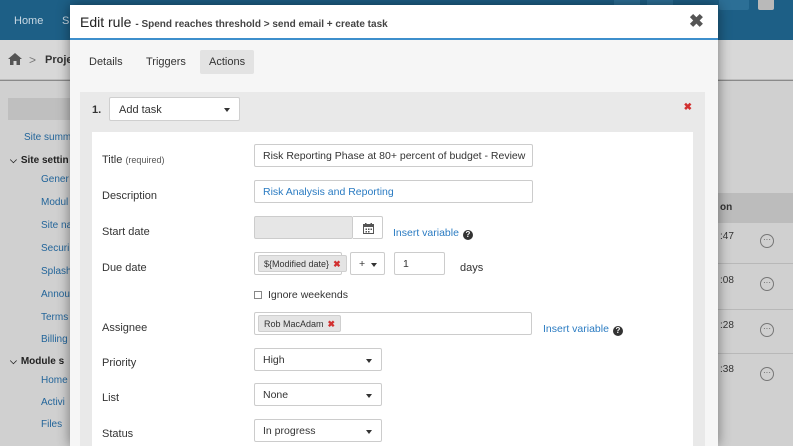  Describe the element at coordinates (39, 160) in the screenshot. I see `sidebar-section: ⌵ Site settin` at that location.